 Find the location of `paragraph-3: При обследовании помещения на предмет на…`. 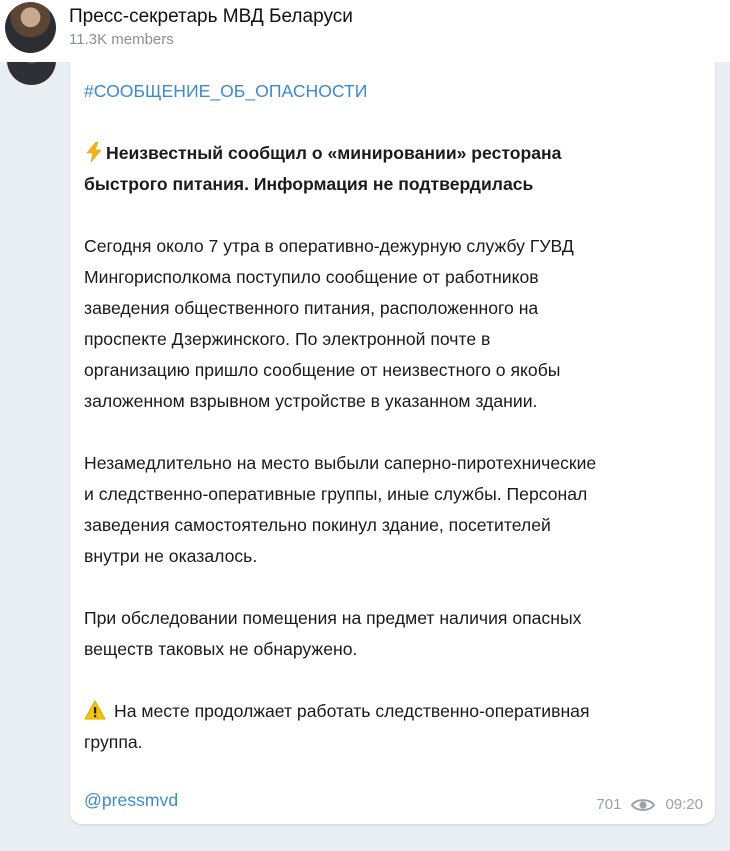

paragraph-3: При обследовании помещения на предмет на… is located at coordinates (395, 634).